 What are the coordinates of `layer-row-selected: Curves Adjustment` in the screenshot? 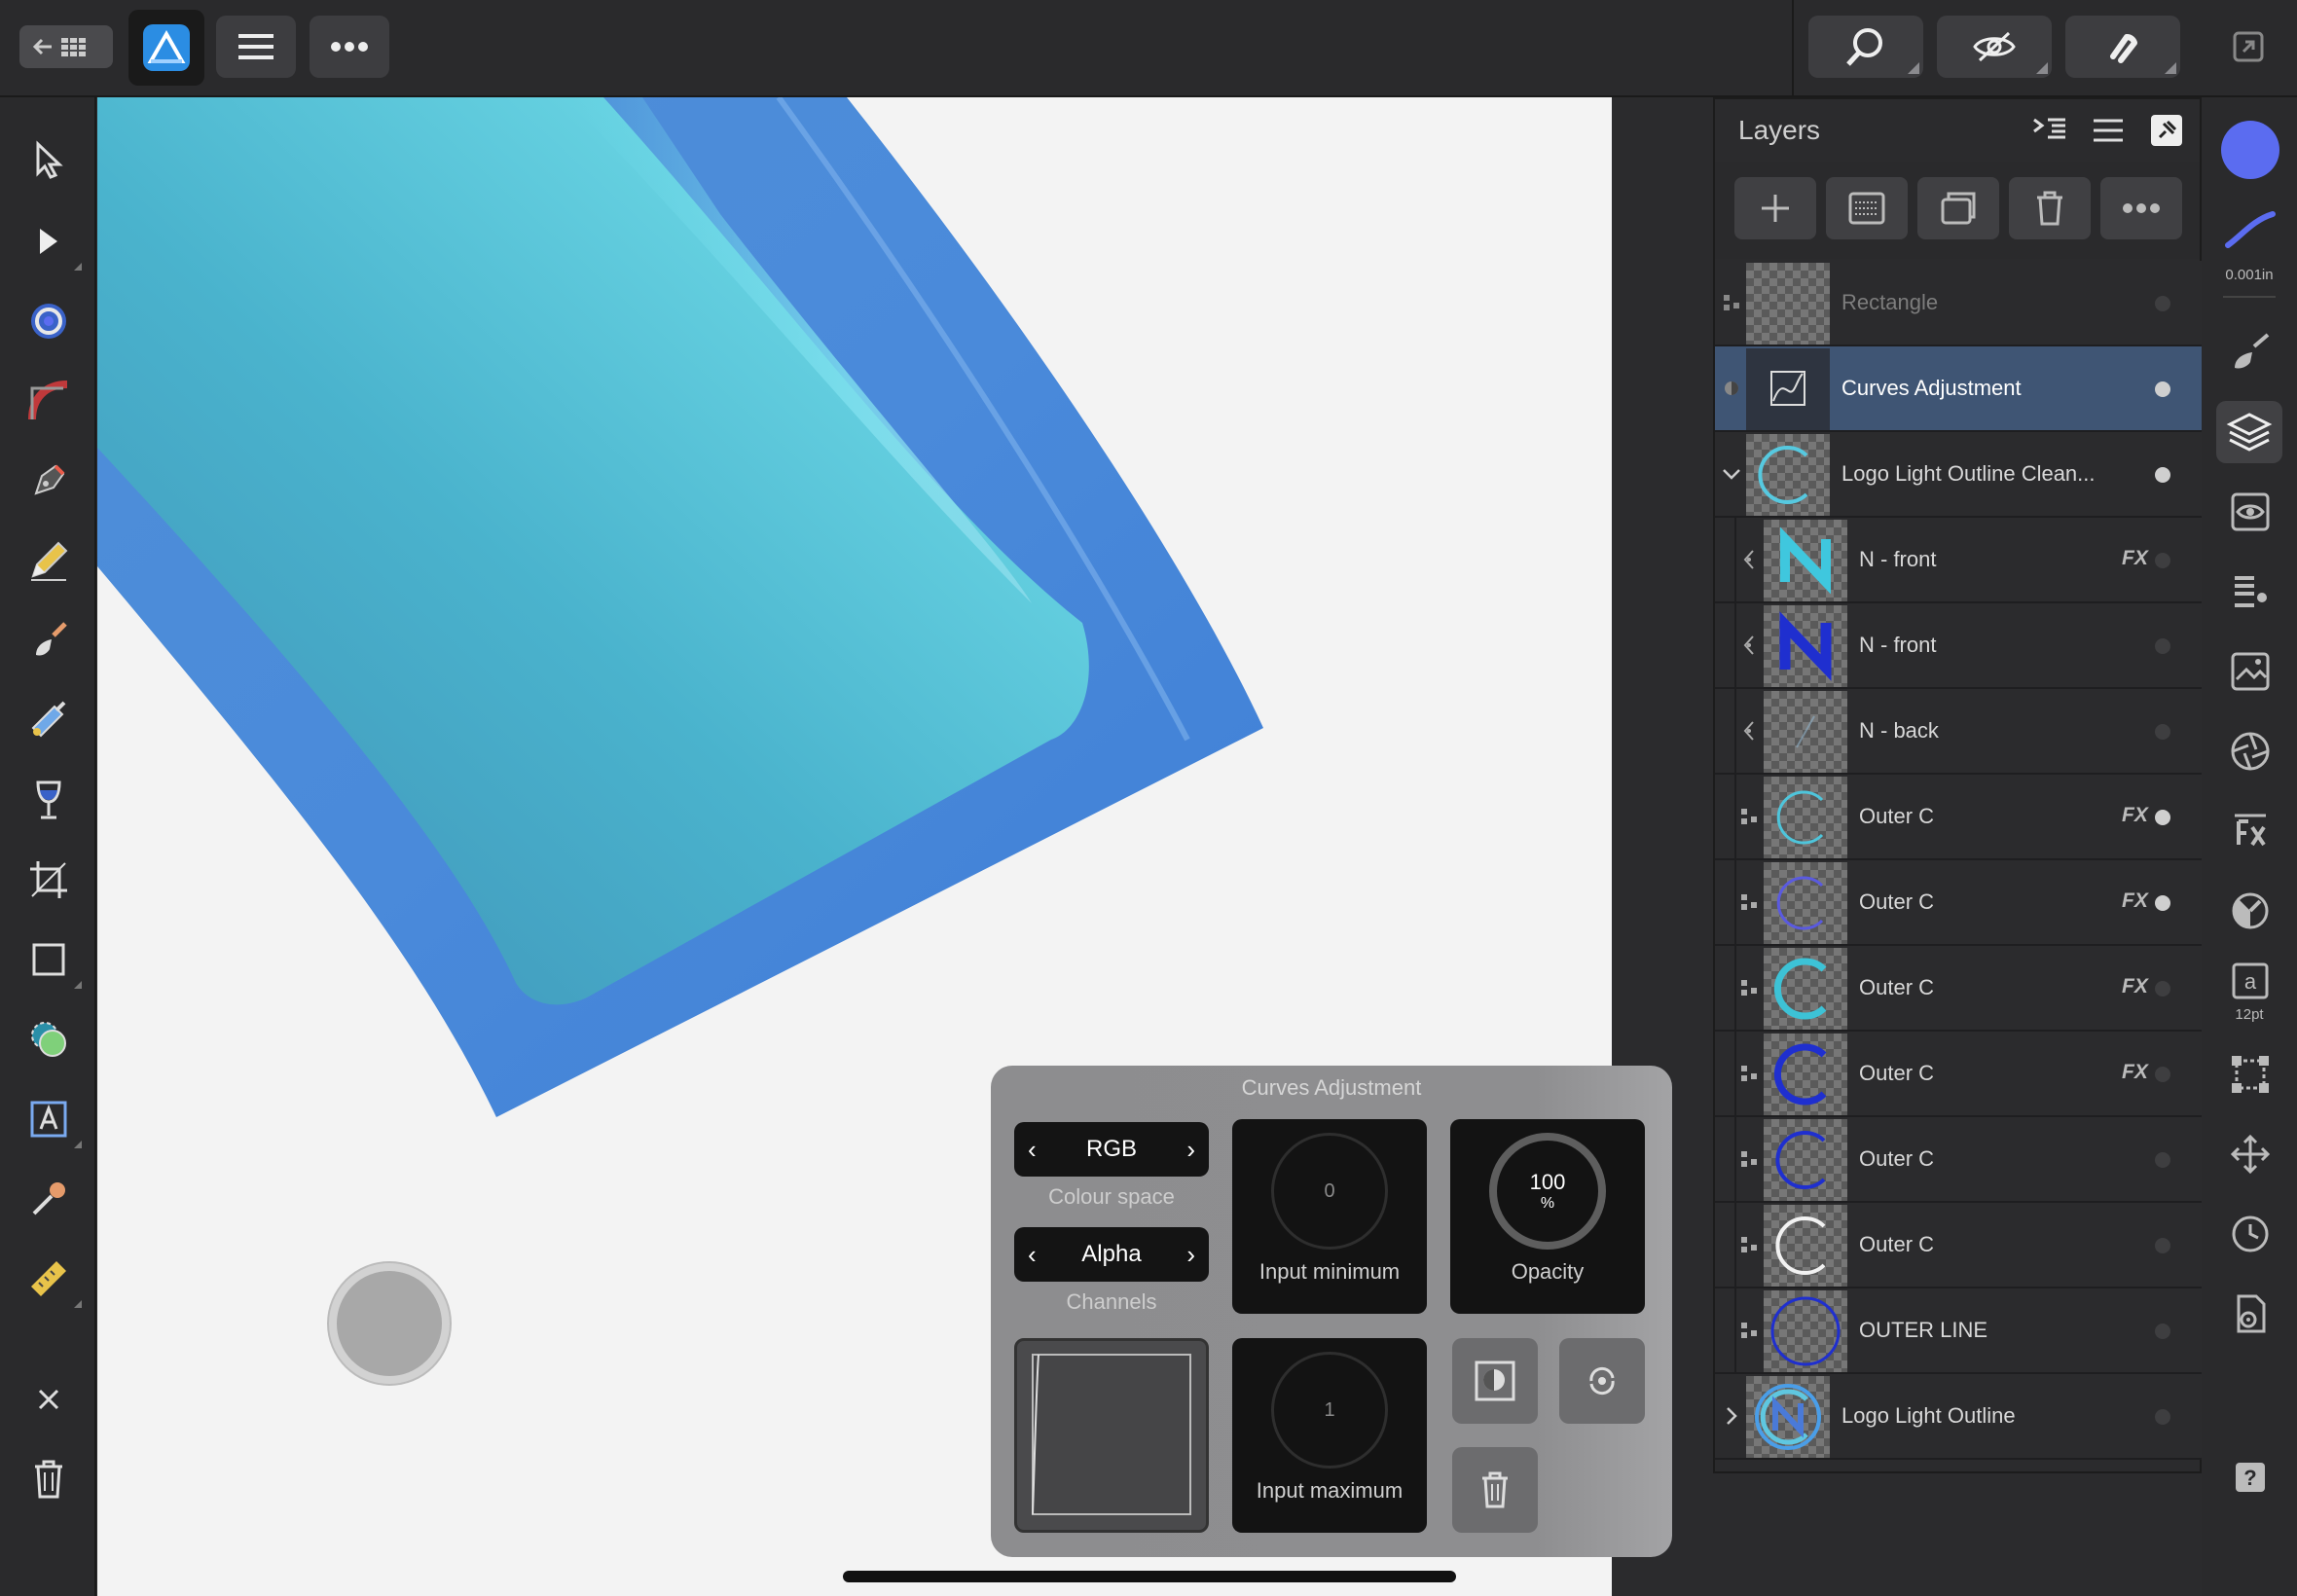 It's located at (1959, 389).